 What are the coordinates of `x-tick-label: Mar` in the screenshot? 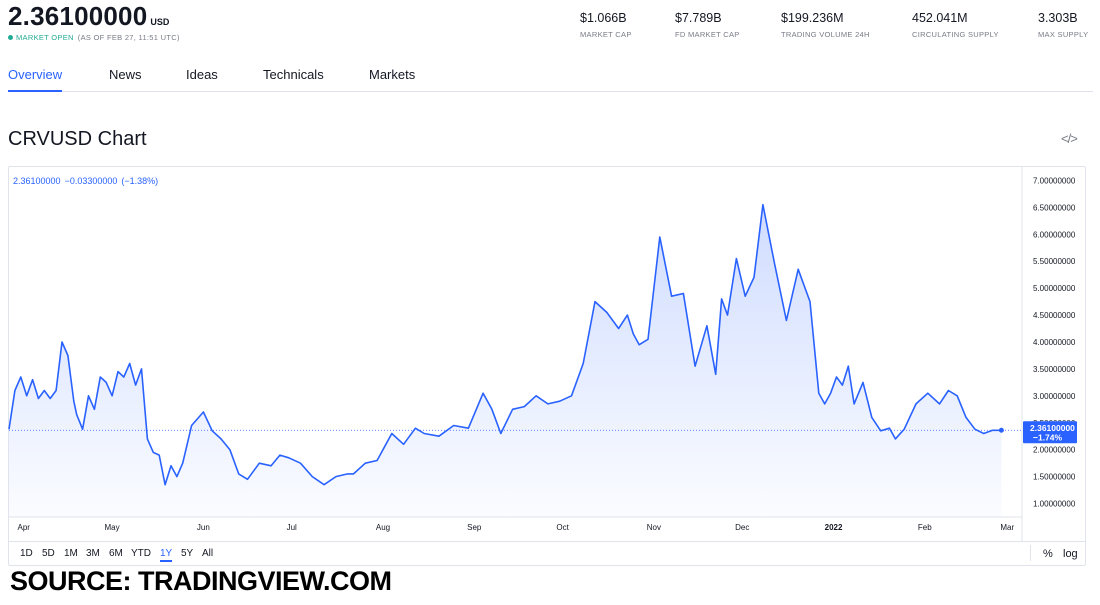 It's located at (1007, 527).